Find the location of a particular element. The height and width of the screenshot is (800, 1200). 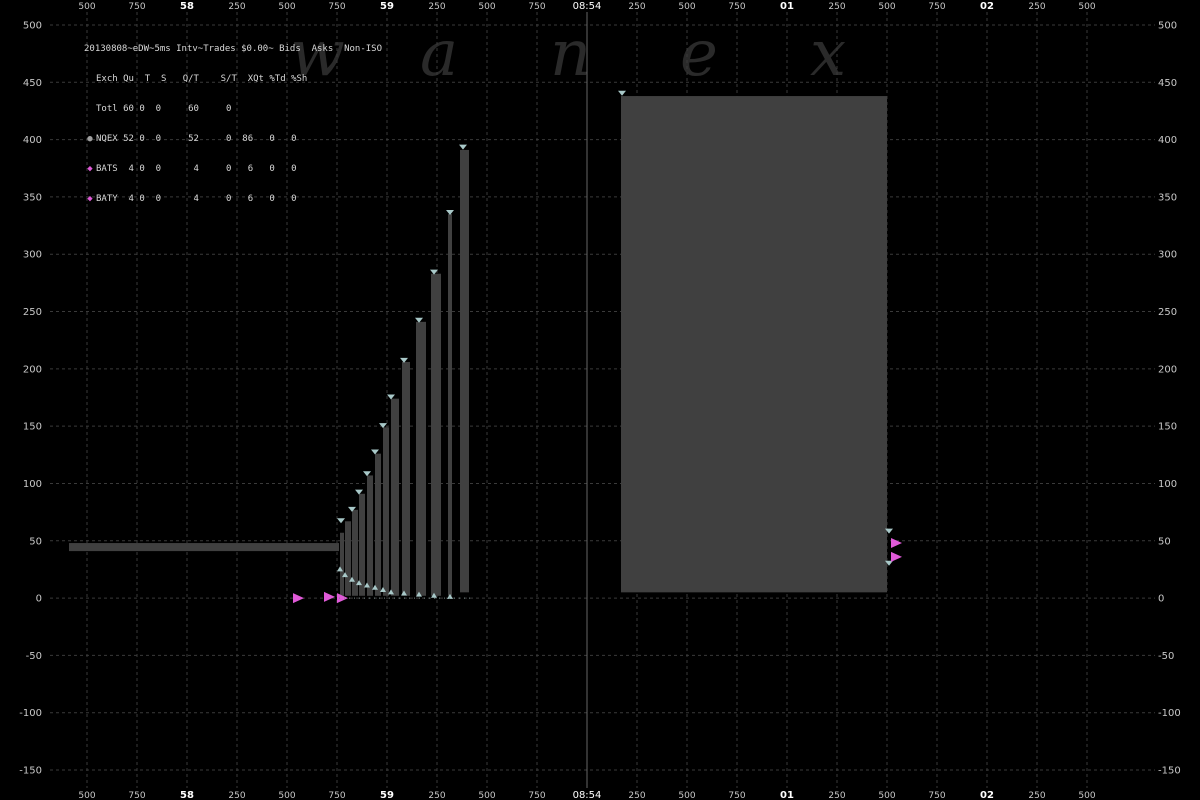

legend-row-baty: ◆ BATY 4 0 0 4 0 6 0 0 is located at coordinates (233, 199).